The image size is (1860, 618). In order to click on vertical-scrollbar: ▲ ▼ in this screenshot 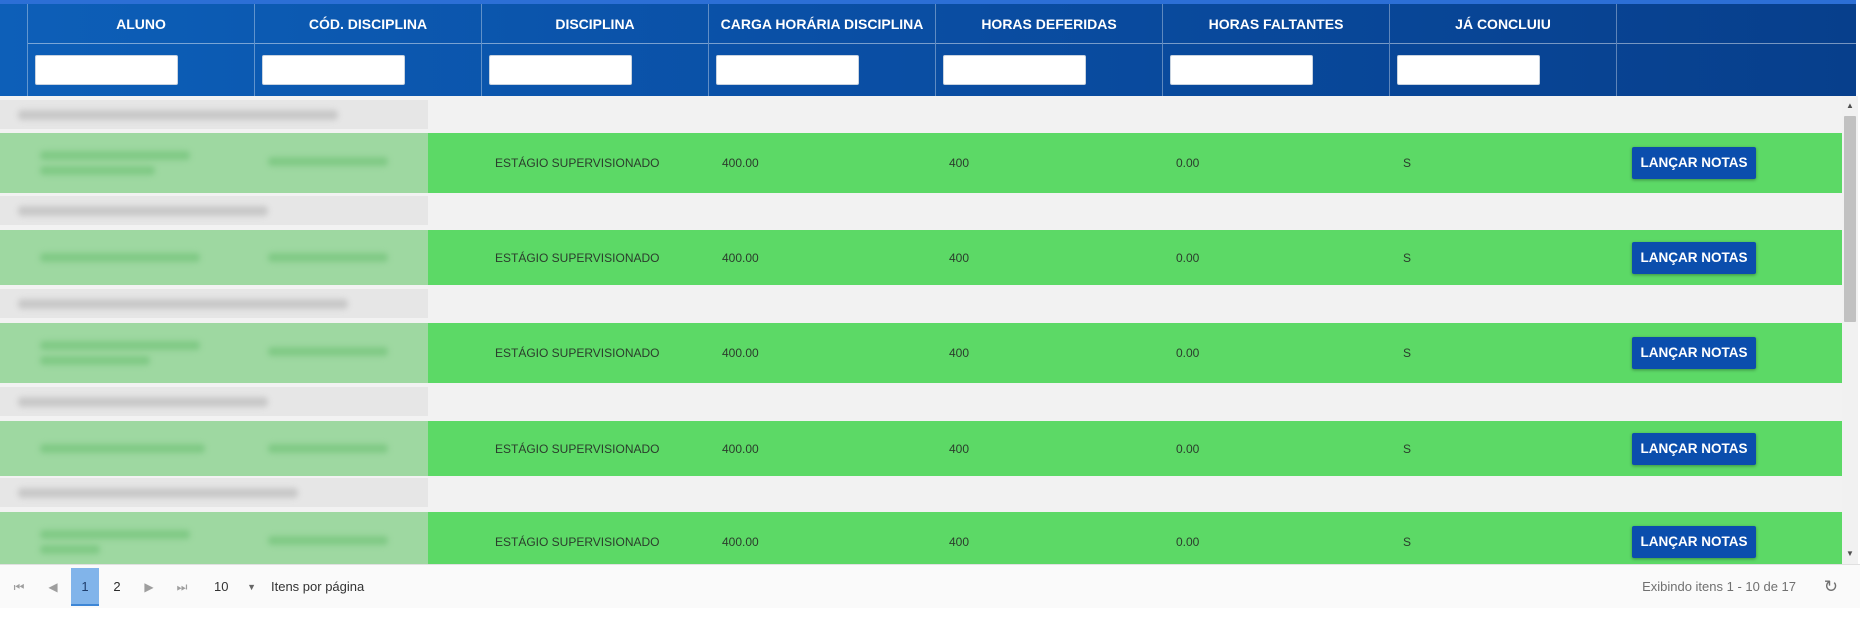, I will do `click(1850, 330)`.